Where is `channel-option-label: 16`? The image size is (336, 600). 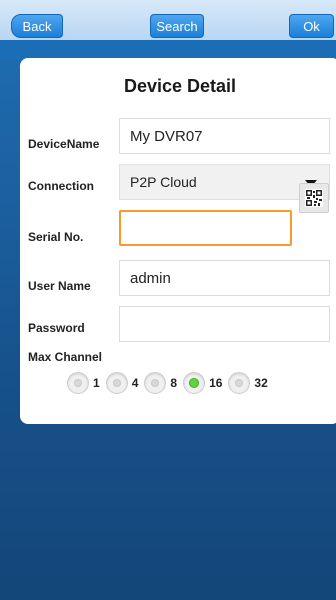
channel-option-label: 16 is located at coordinates (216, 383).